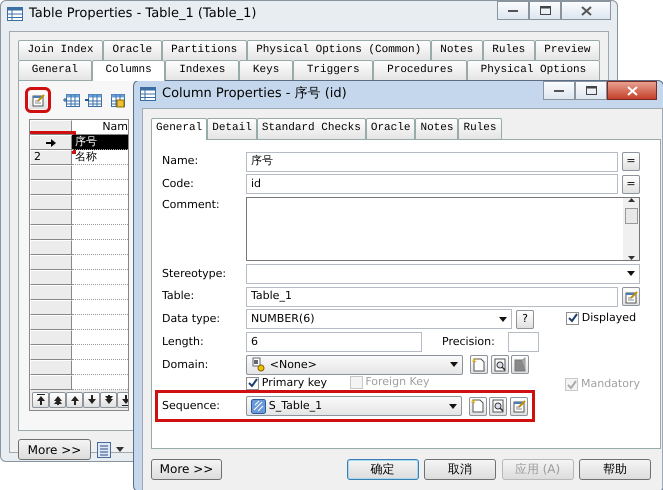  I want to click on tab: Triggers, so click(333, 70).